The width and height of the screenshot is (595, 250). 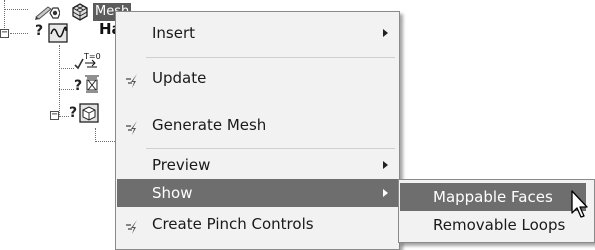 What do you see at coordinates (257, 78) in the screenshot?
I see `menu-item-update: Update` at bounding box center [257, 78].